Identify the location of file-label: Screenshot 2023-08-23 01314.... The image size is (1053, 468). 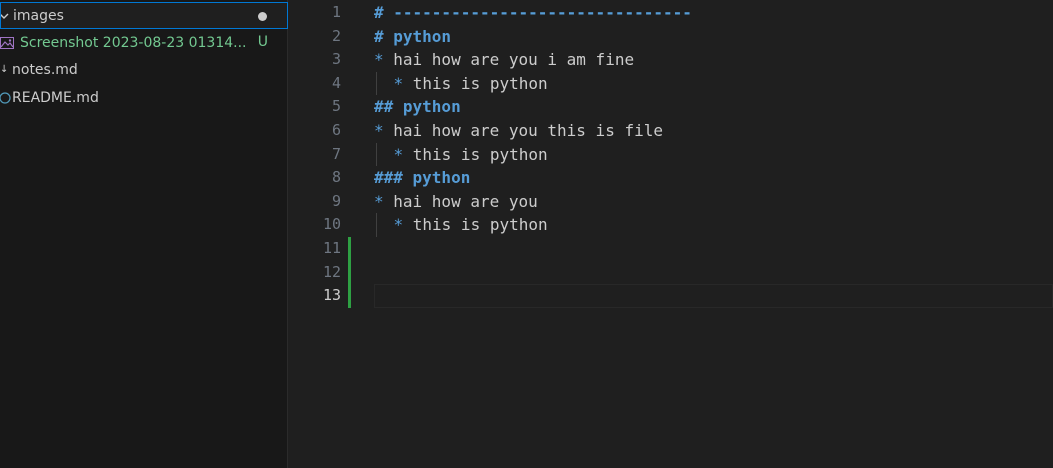
(133, 42).